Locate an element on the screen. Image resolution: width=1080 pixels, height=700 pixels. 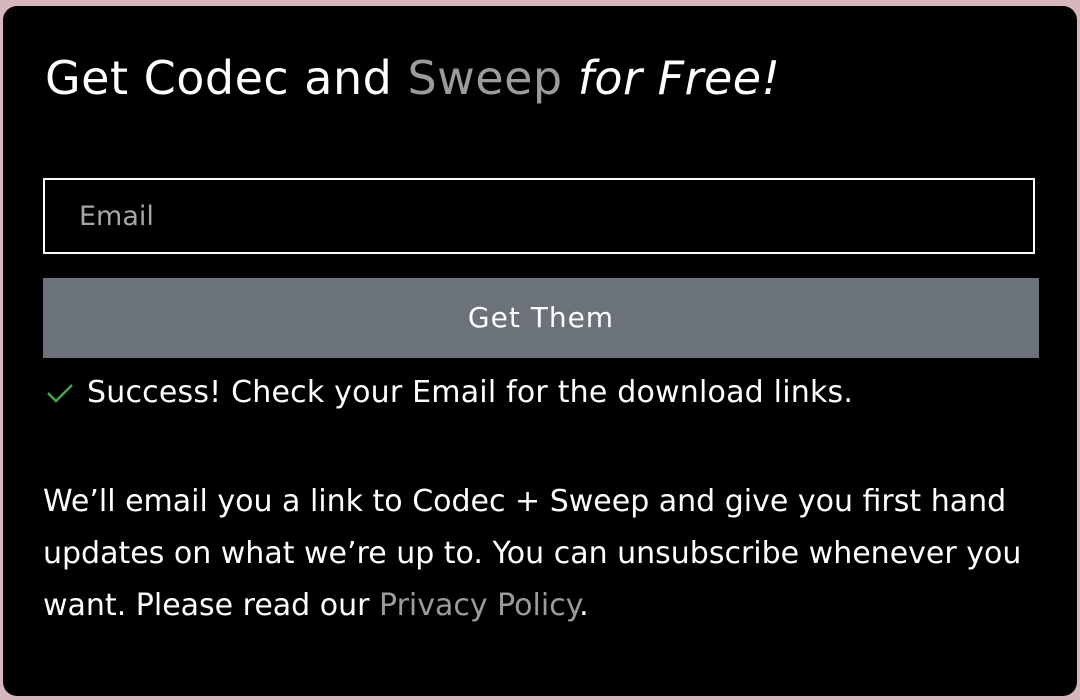
check-icon is located at coordinates (60, 393).